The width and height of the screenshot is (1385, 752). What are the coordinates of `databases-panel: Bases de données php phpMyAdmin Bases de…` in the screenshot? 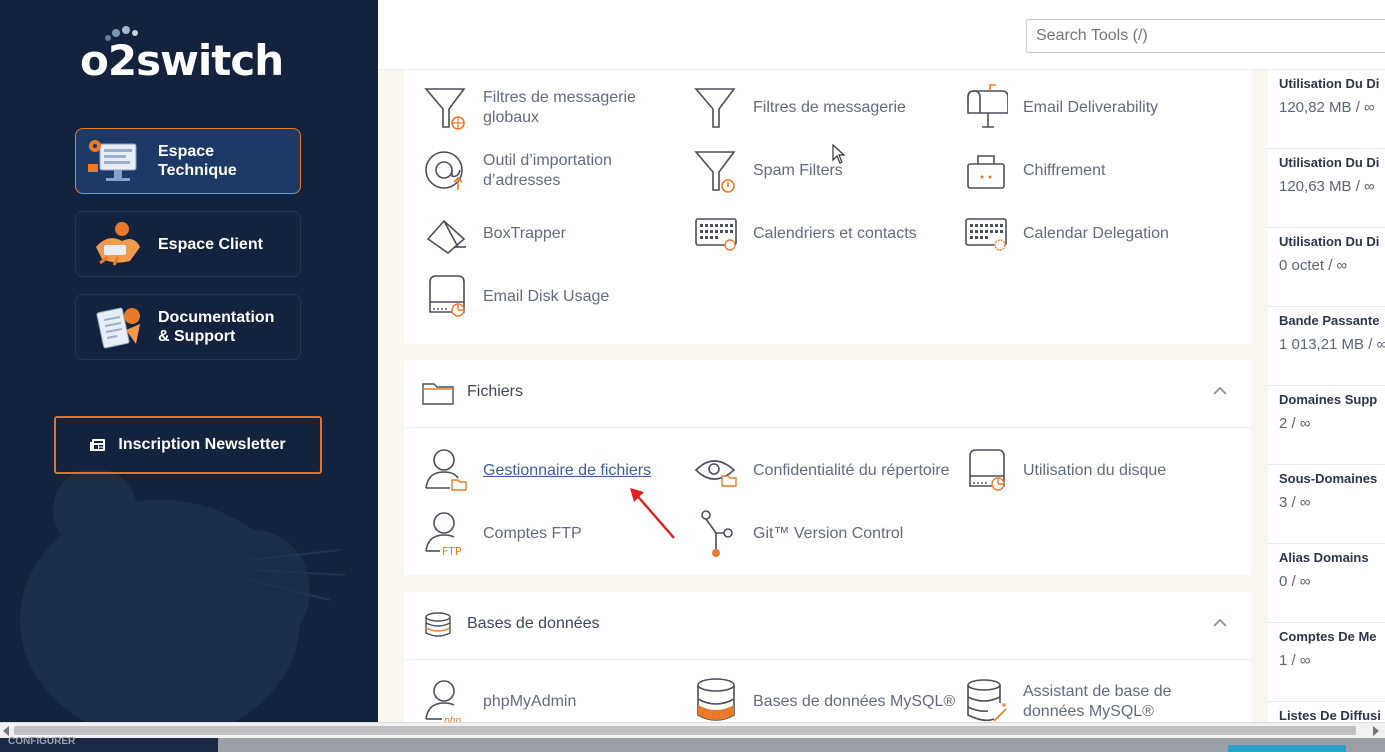 It's located at (827, 657).